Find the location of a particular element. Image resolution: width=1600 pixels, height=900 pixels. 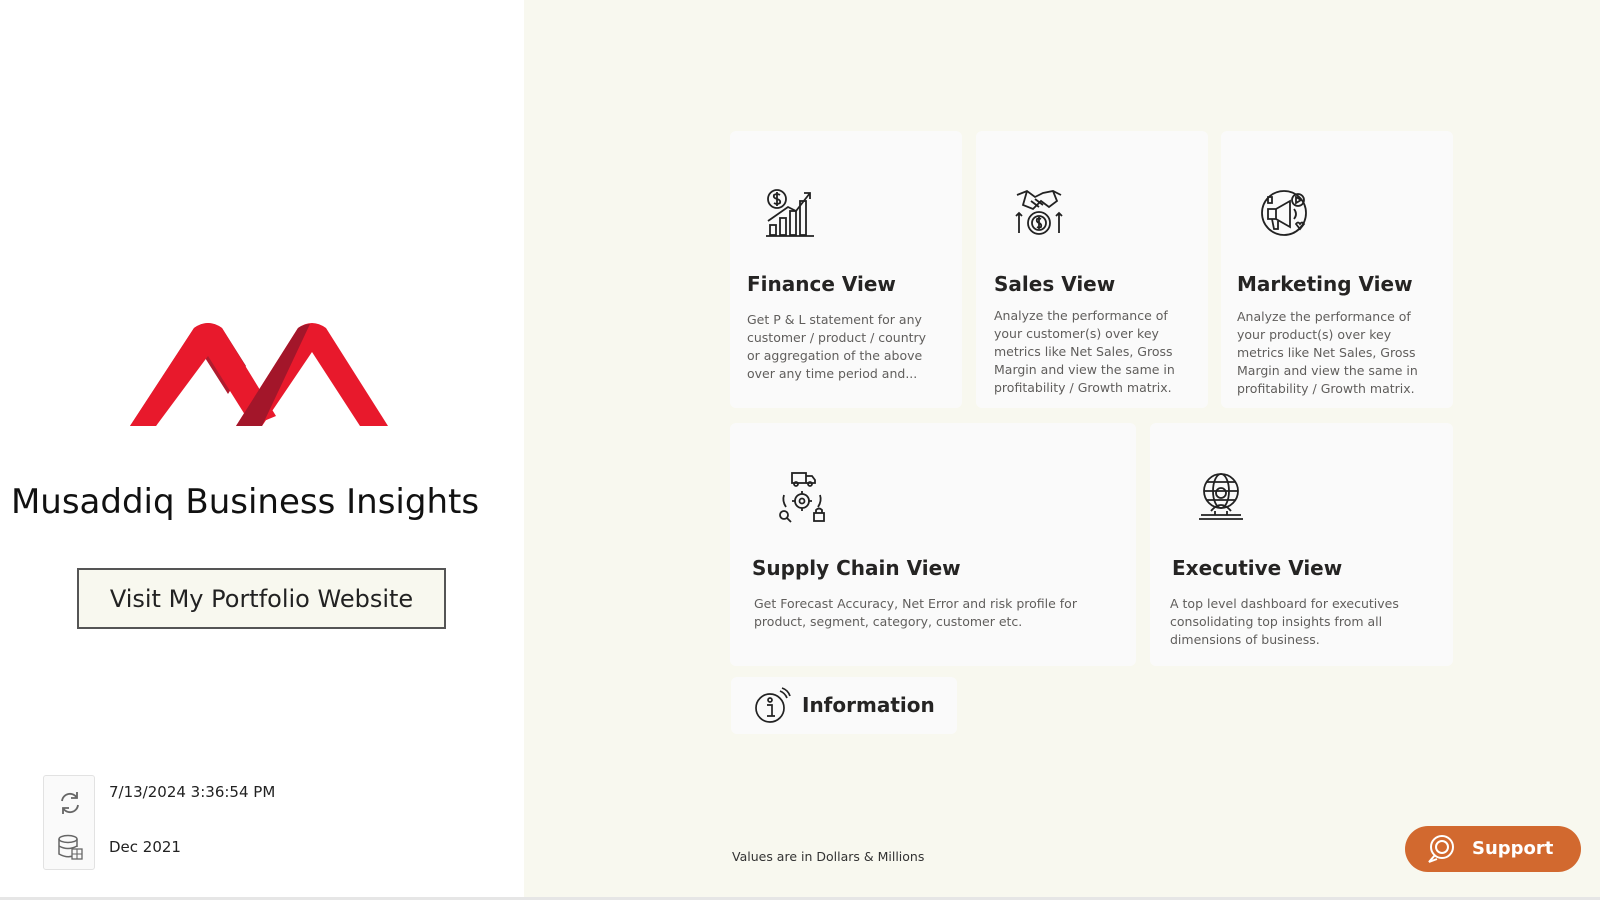

support-button: Support is located at coordinates (1493, 849).